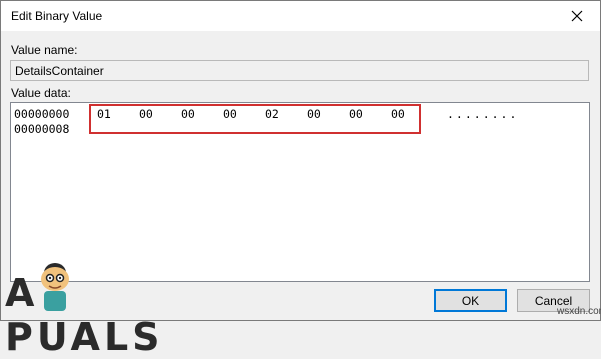 The width and height of the screenshot is (601, 359). What do you see at coordinates (42, 129) in the screenshot?
I see `row-address: 00000008` at bounding box center [42, 129].